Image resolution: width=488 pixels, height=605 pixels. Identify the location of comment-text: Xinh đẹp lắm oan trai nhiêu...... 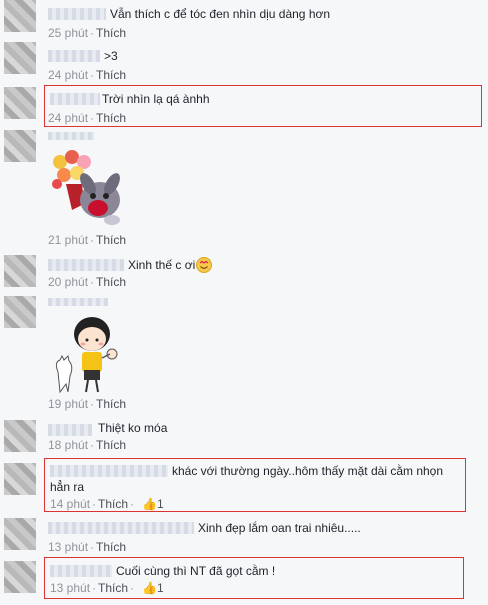
(279, 528).